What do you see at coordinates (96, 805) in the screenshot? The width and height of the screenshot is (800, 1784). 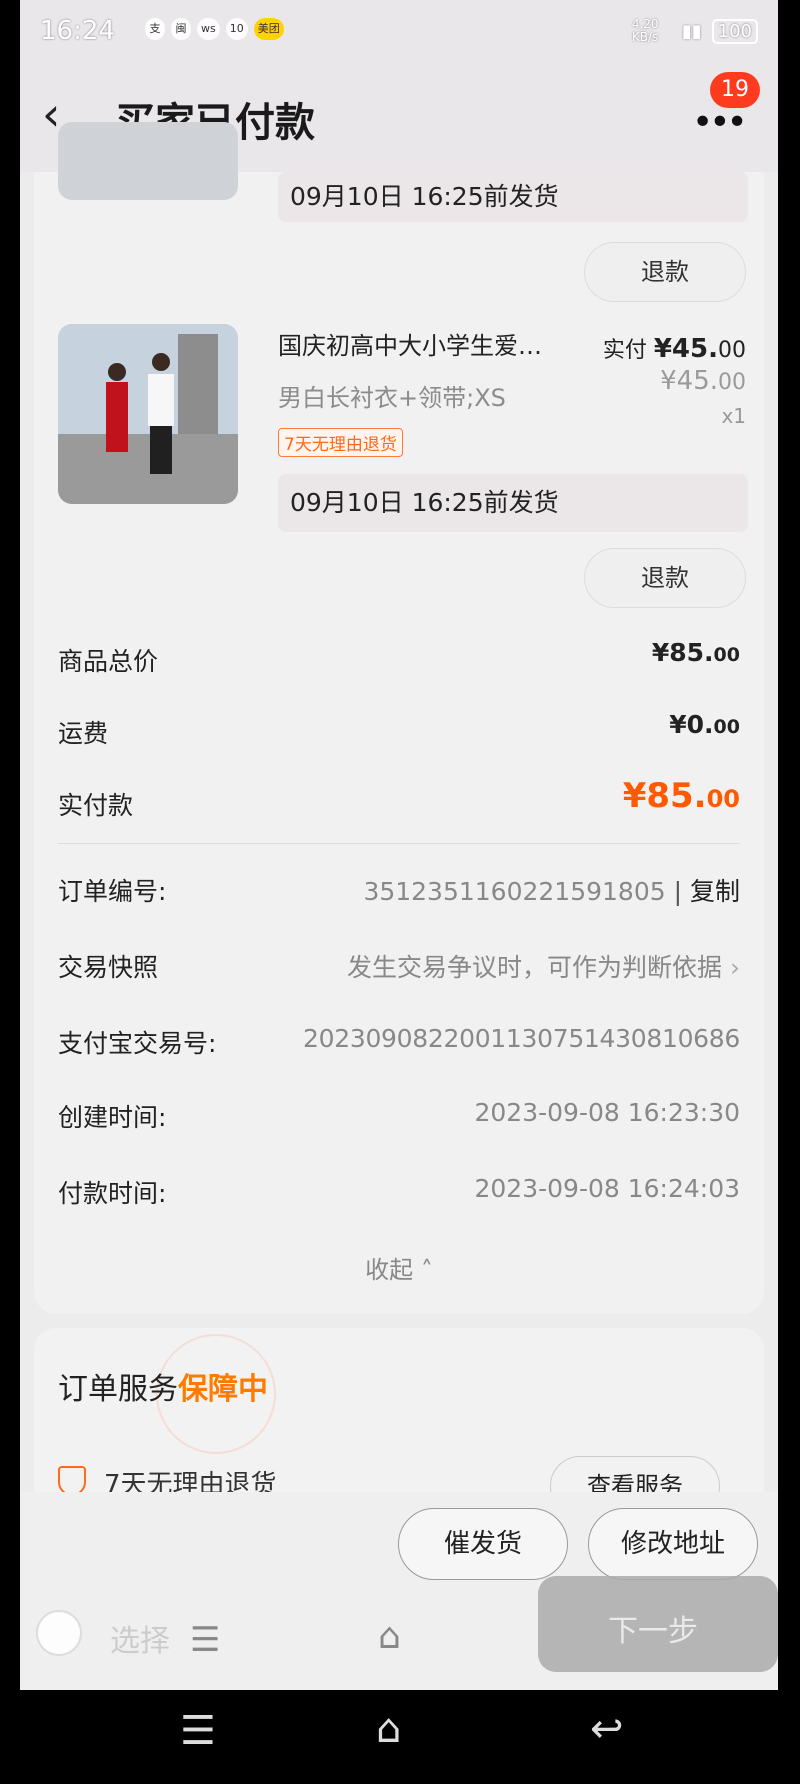 I see `paid-total-label: 实付款` at bounding box center [96, 805].